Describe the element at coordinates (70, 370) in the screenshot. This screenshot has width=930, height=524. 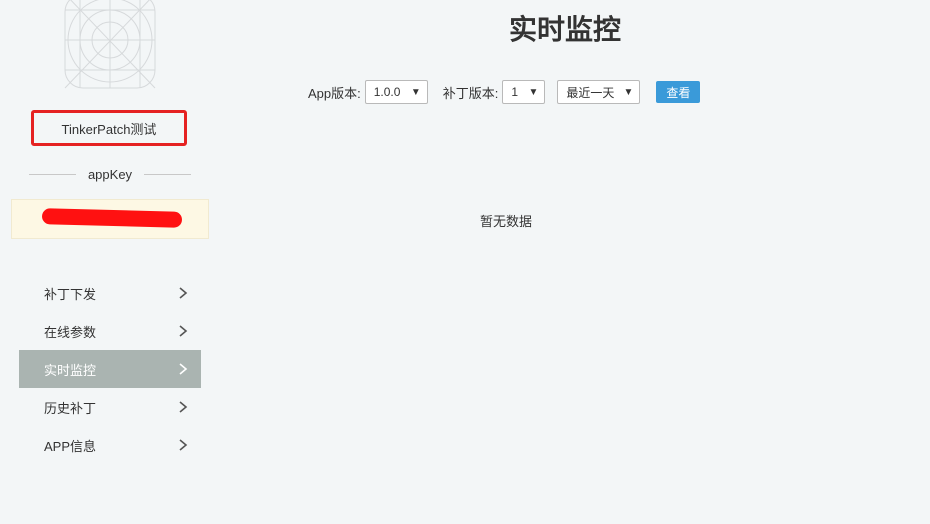
I see `sidebar-item-label: 实时监控` at that location.